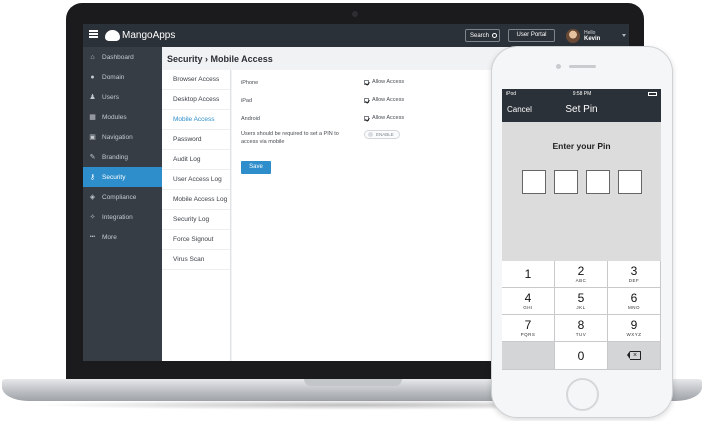  Describe the element at coordinates (256, 167) in the screenshot. I see `save-button: Save` at that location.